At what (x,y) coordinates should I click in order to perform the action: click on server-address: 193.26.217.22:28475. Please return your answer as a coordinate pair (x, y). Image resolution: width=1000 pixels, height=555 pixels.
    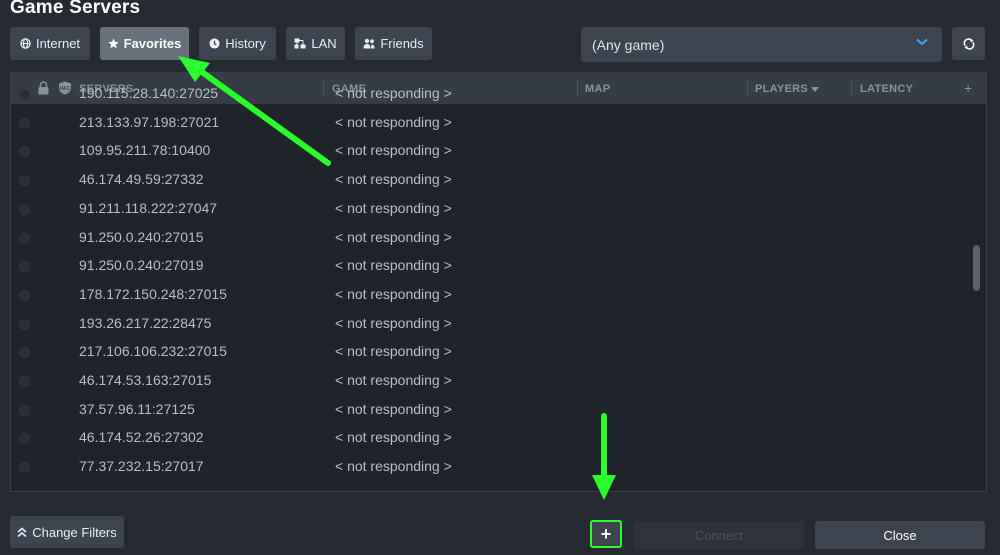
    Looking at the image, I should click on (145, 322).